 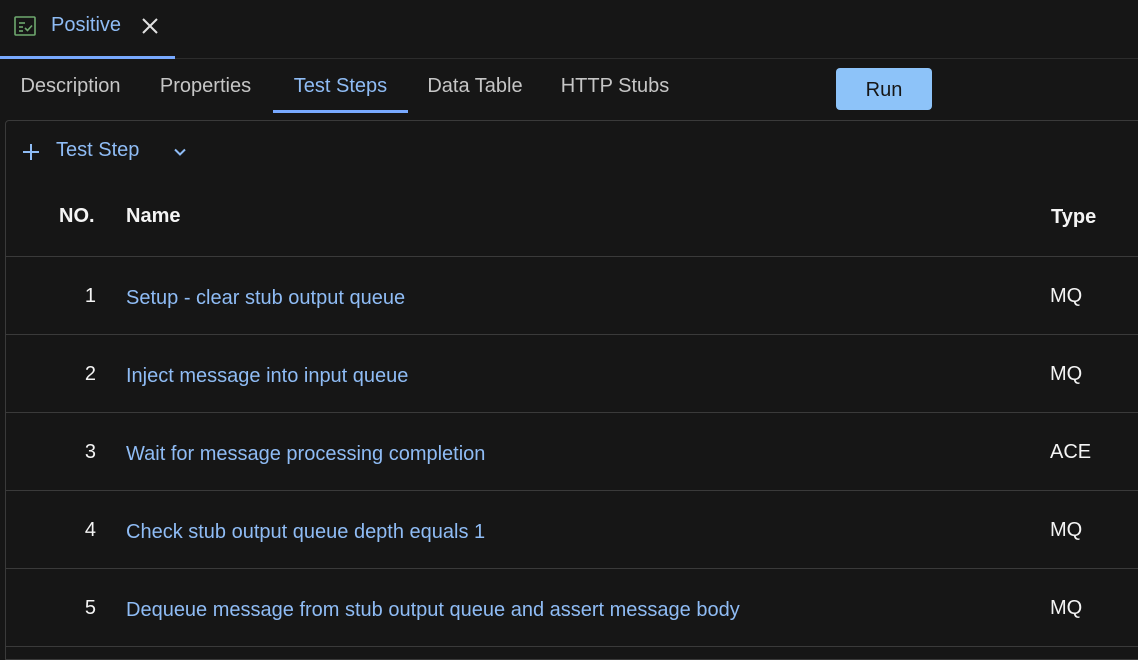 What do you see at coordinates (90, 530) in the screenshot?
I see `step-number: 4` at bounding box center [90, 530].